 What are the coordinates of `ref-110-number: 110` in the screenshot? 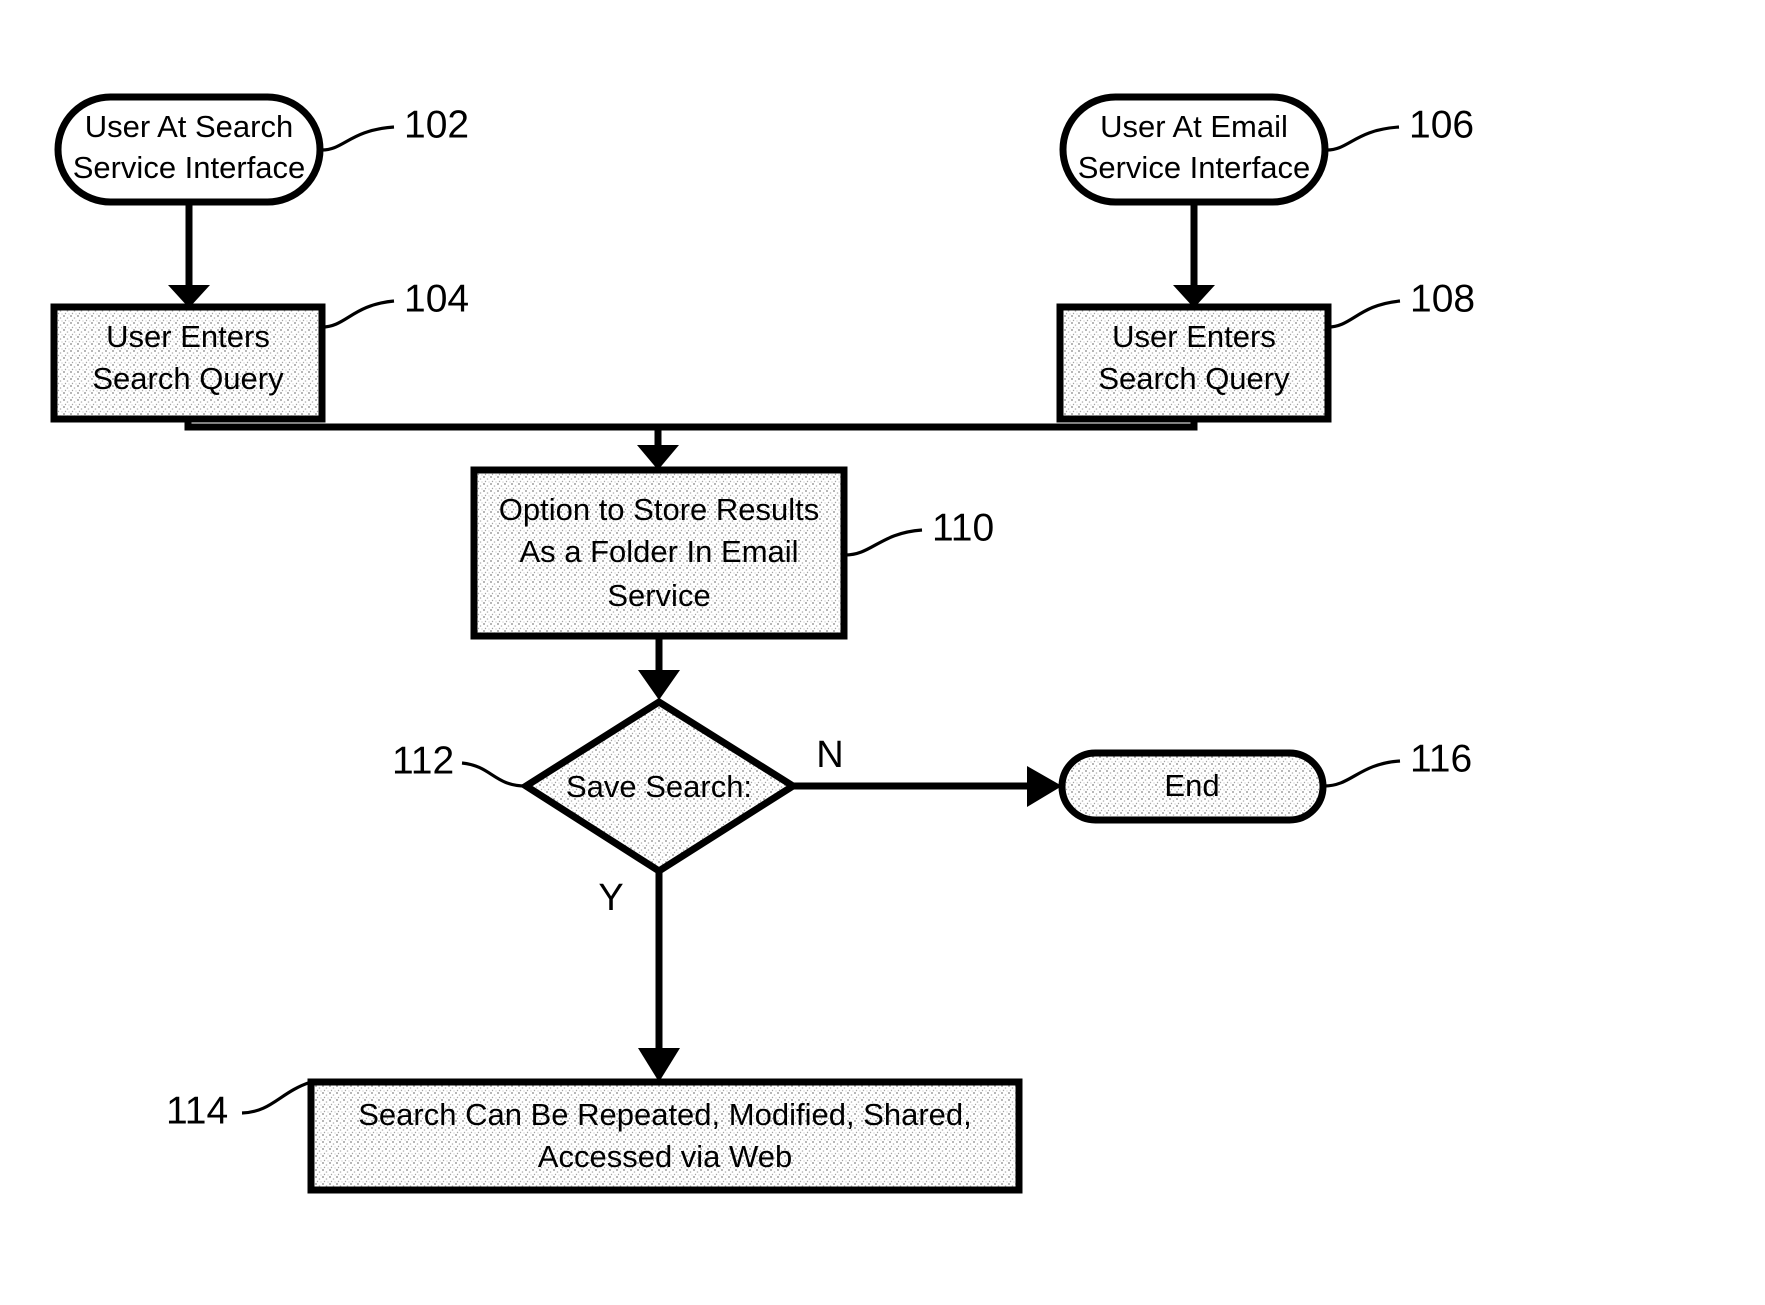 It's located at (963, 527).